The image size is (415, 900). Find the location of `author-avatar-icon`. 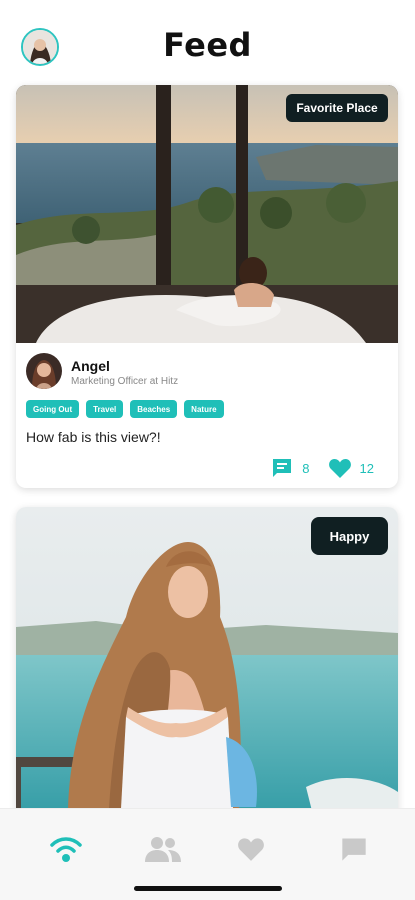

author-avatar-icon is located at coordinates (44, 371).